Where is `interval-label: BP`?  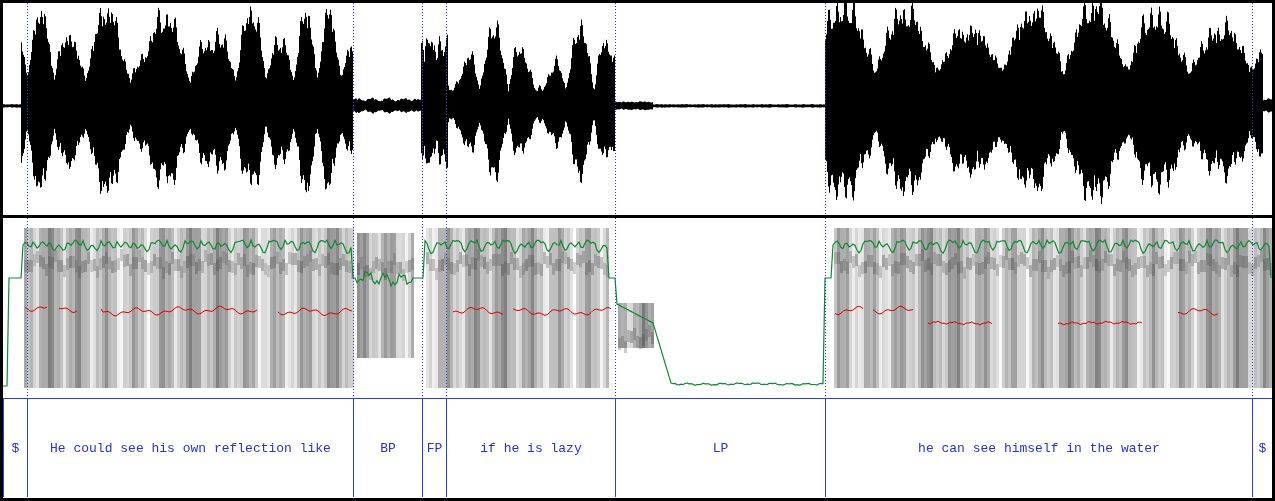 interval-label: BP is located at coordinates (388, 448).